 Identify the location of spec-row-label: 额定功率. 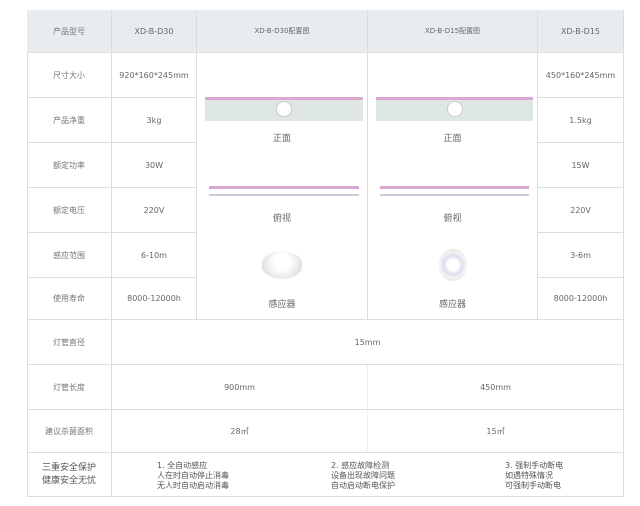
(69, 165).